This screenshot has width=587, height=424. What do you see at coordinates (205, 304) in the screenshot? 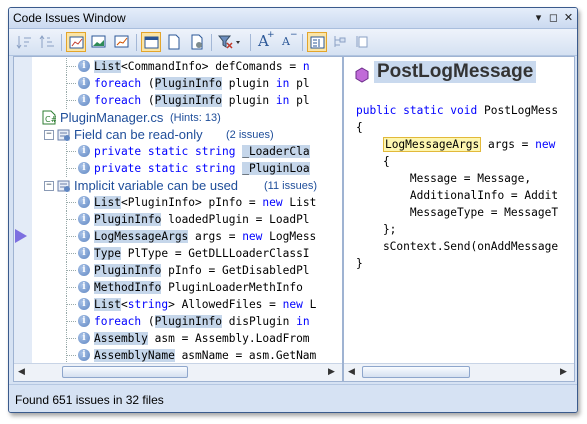
I see `issue-code: List<string> AllowedFiles = new L` at bounding box center [205, 304].